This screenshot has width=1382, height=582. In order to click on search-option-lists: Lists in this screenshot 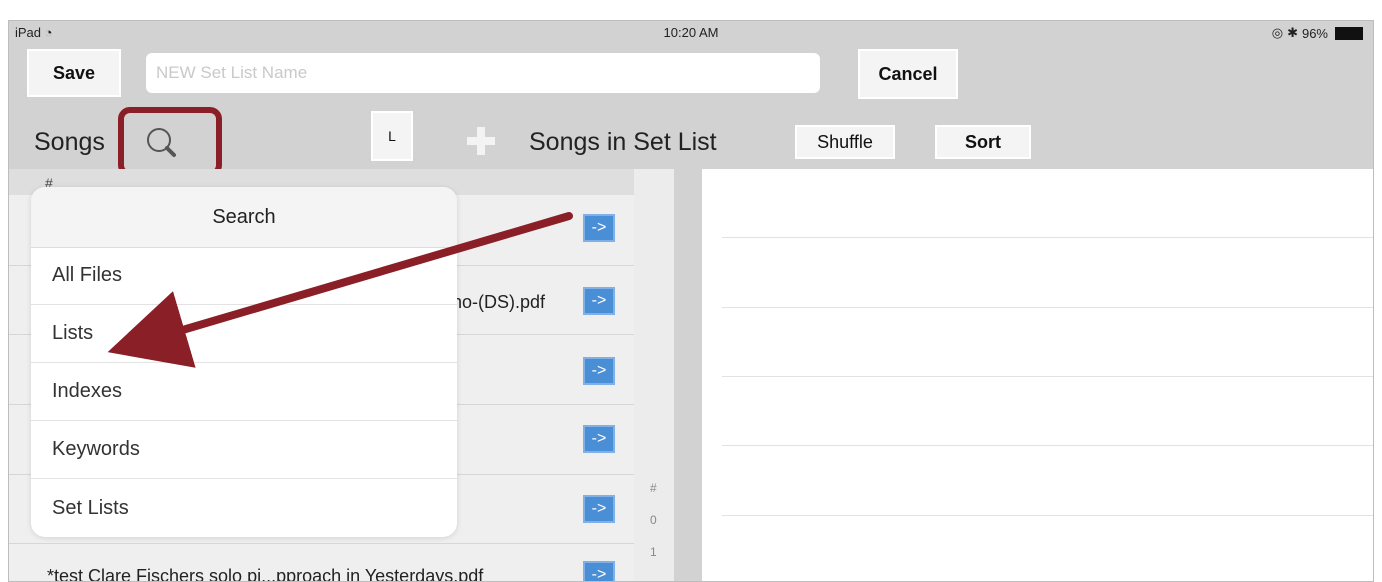, I will do `click(244, 334)`.